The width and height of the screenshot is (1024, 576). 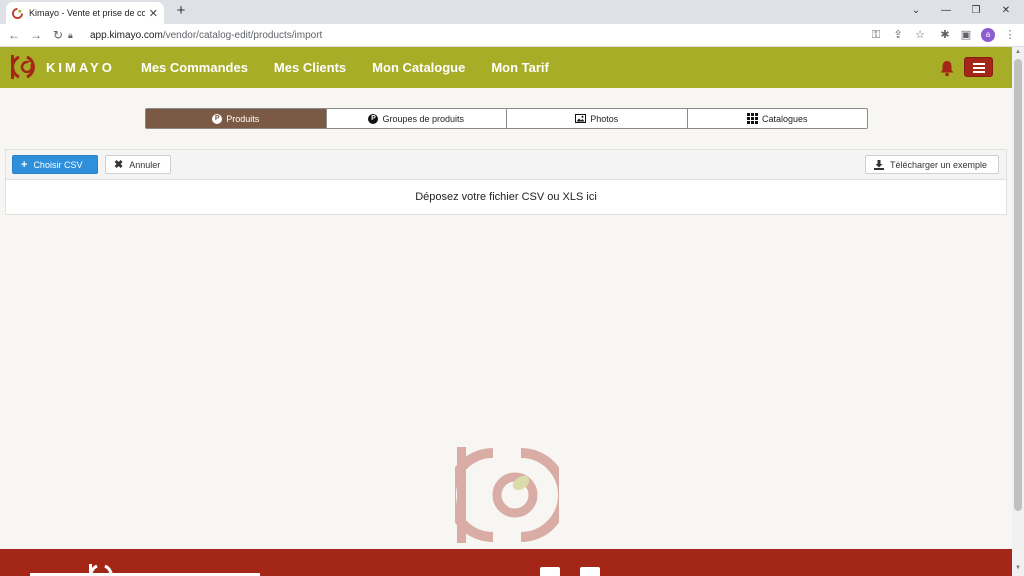 What do you see at coordinates (243, 118) in the screenshot?
I see `tab-label: Produits` at bounding box center [243, 118].